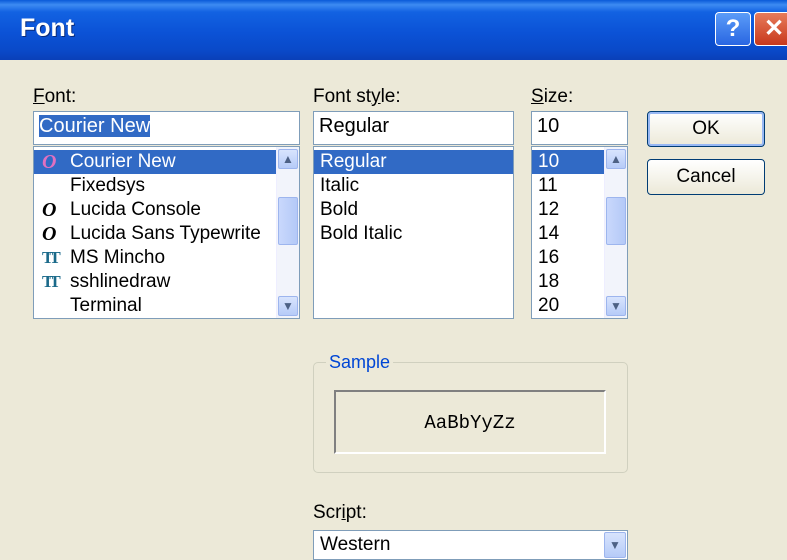 This screenshot has width=787, height=560. Describe the element at coordinates (106, 305) in the screenshot. I see `font-list-item-label: Terminal` at that location.